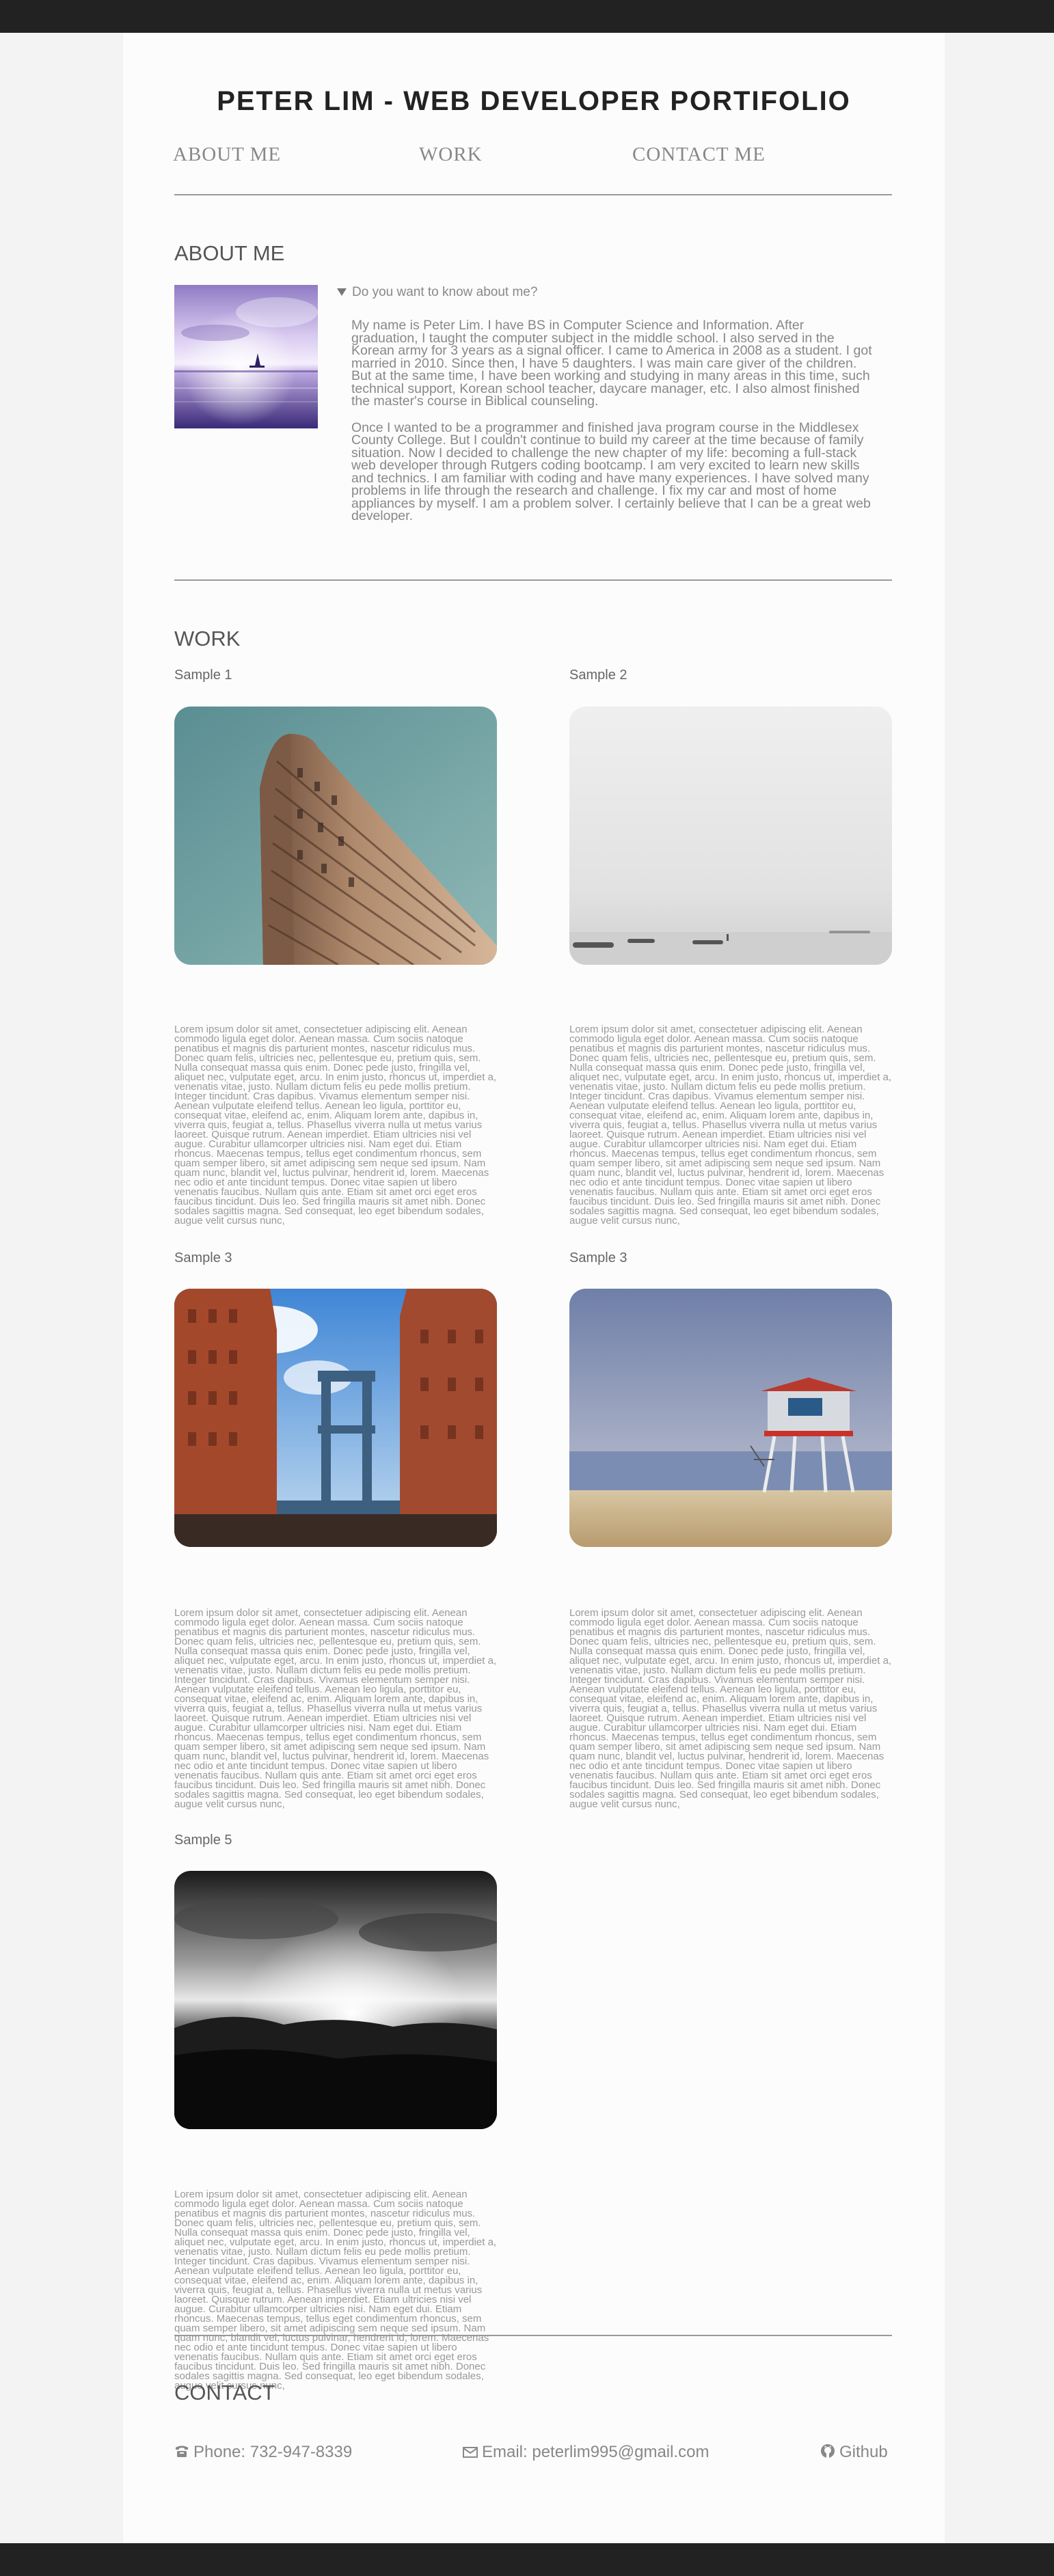 The height and width of the screenshot is (2576, 1054). Describe the element at coordinates (524, 157) in the screenshot. I see `main-nav: ABOUT ME WORK CONTACT ME` at that location.